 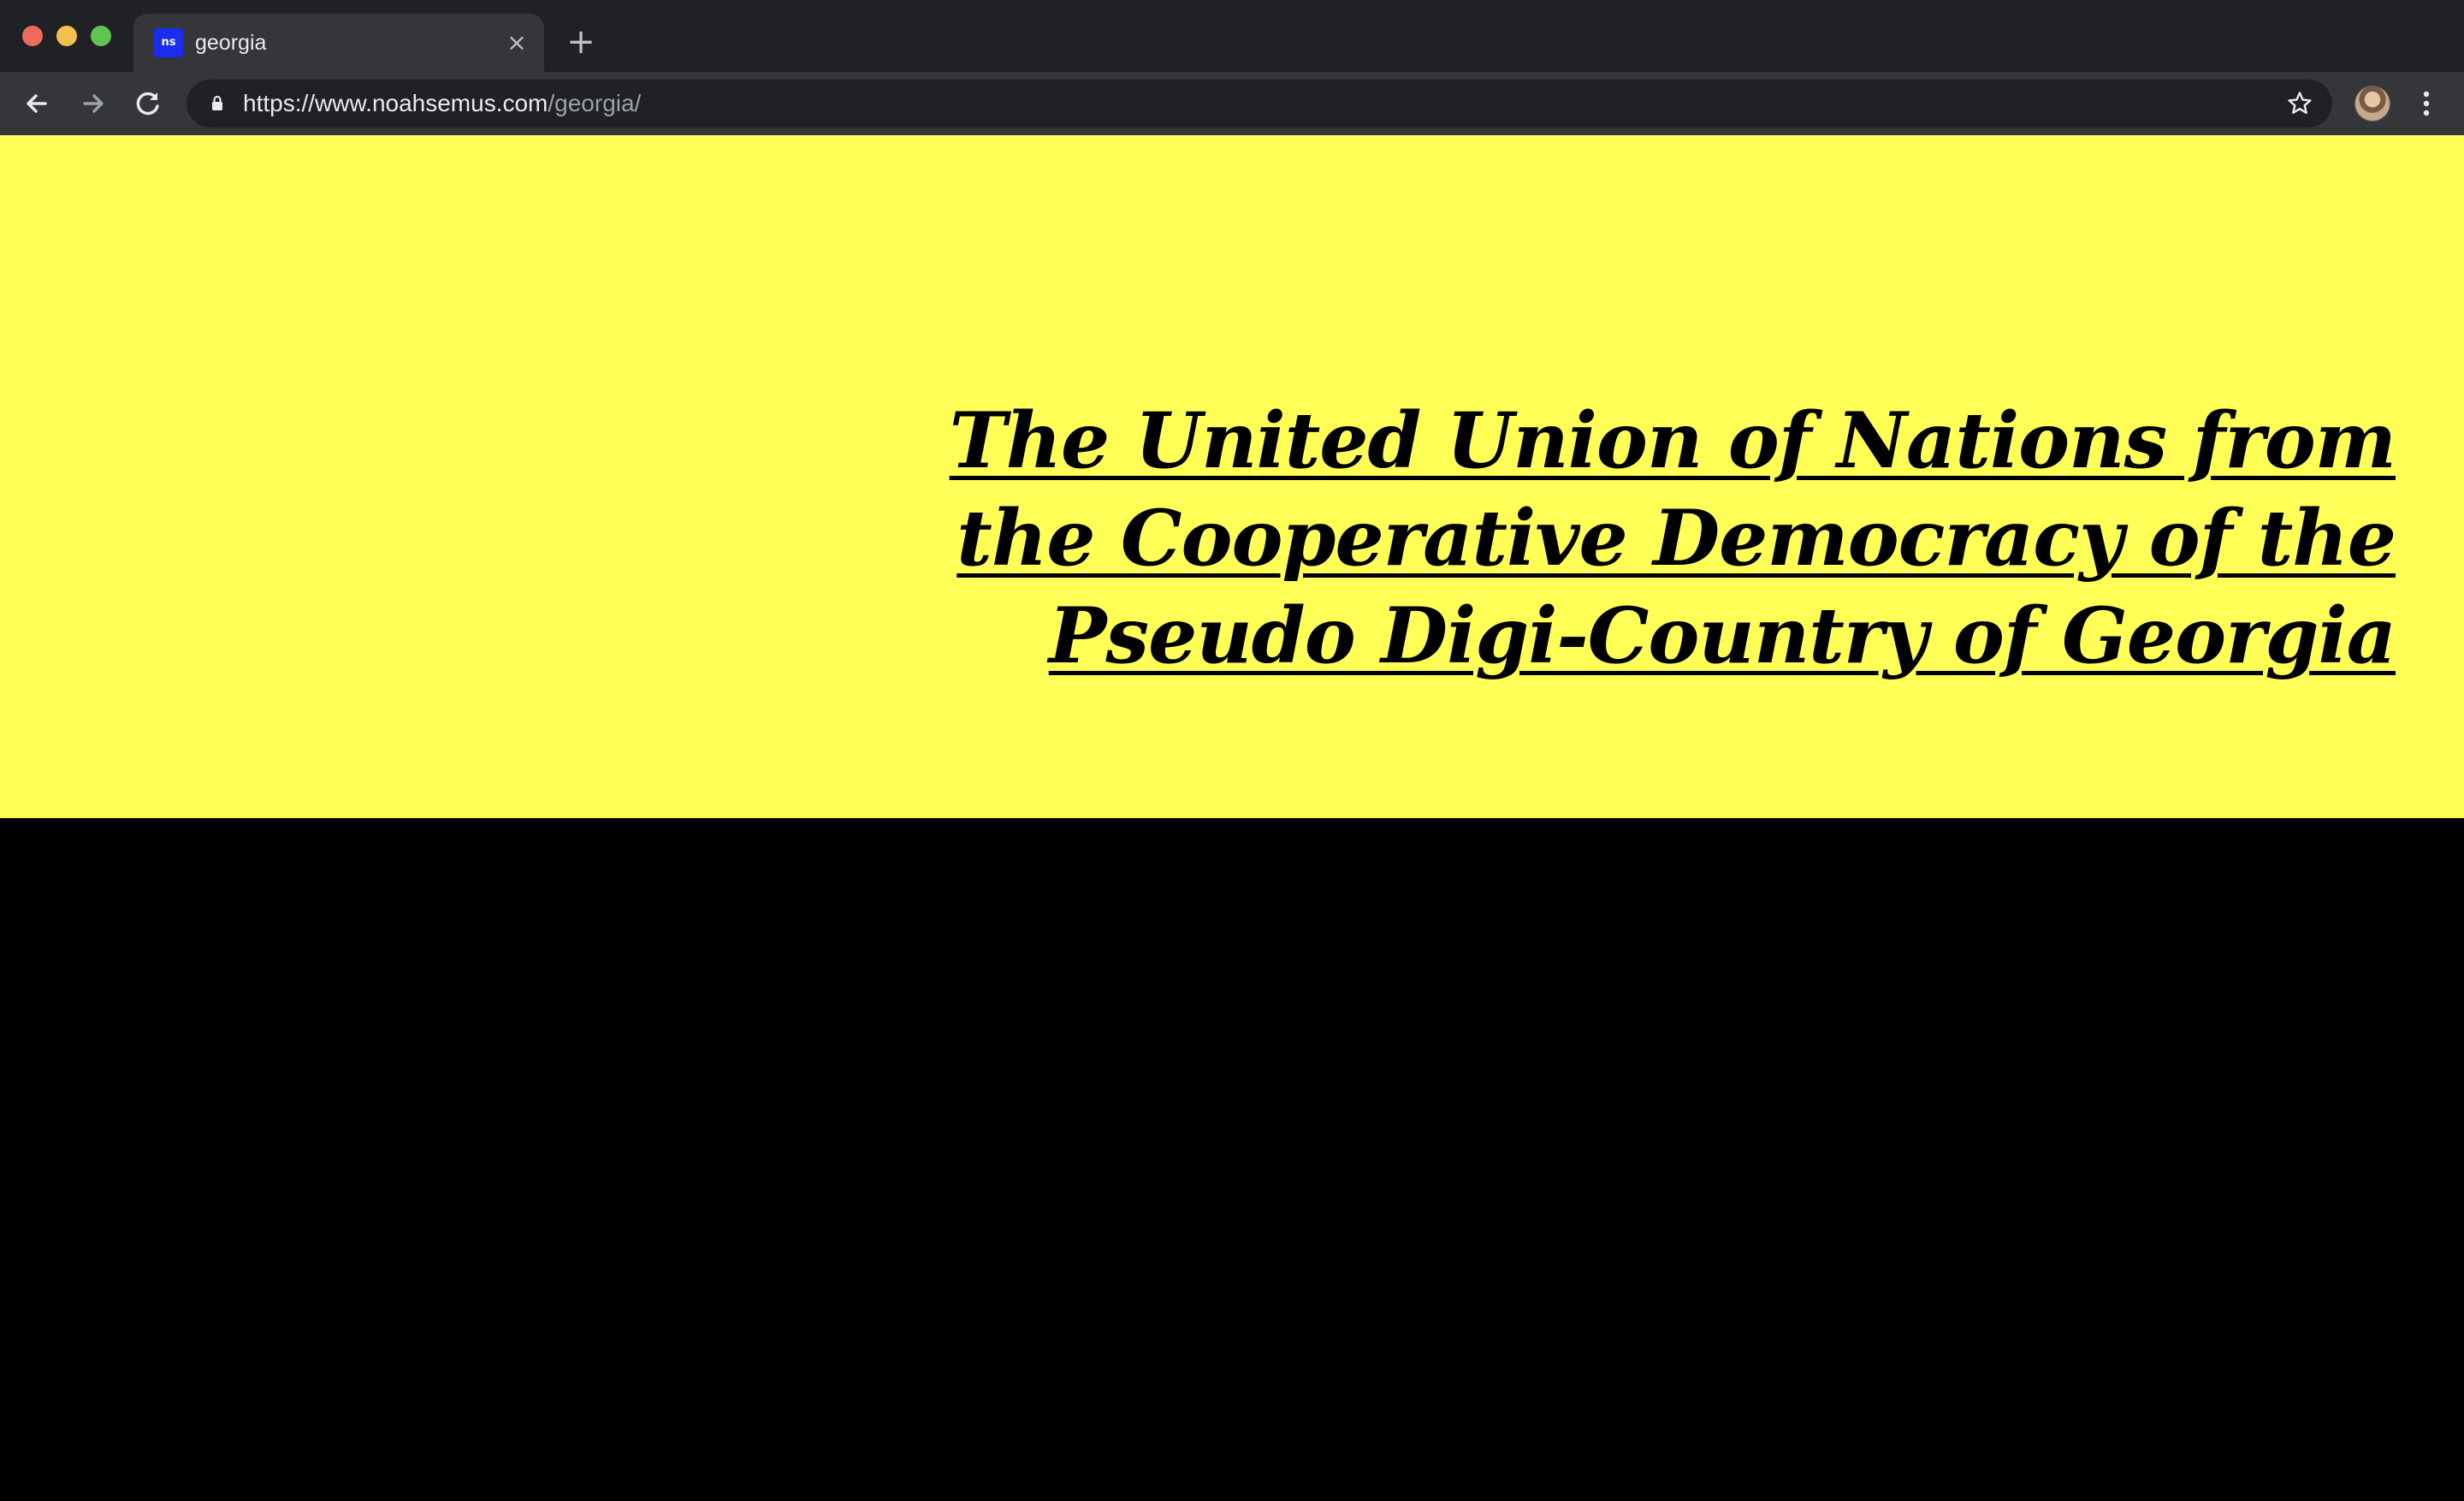 I want to click on arrow-left-icon, so click(x=37, y=104).